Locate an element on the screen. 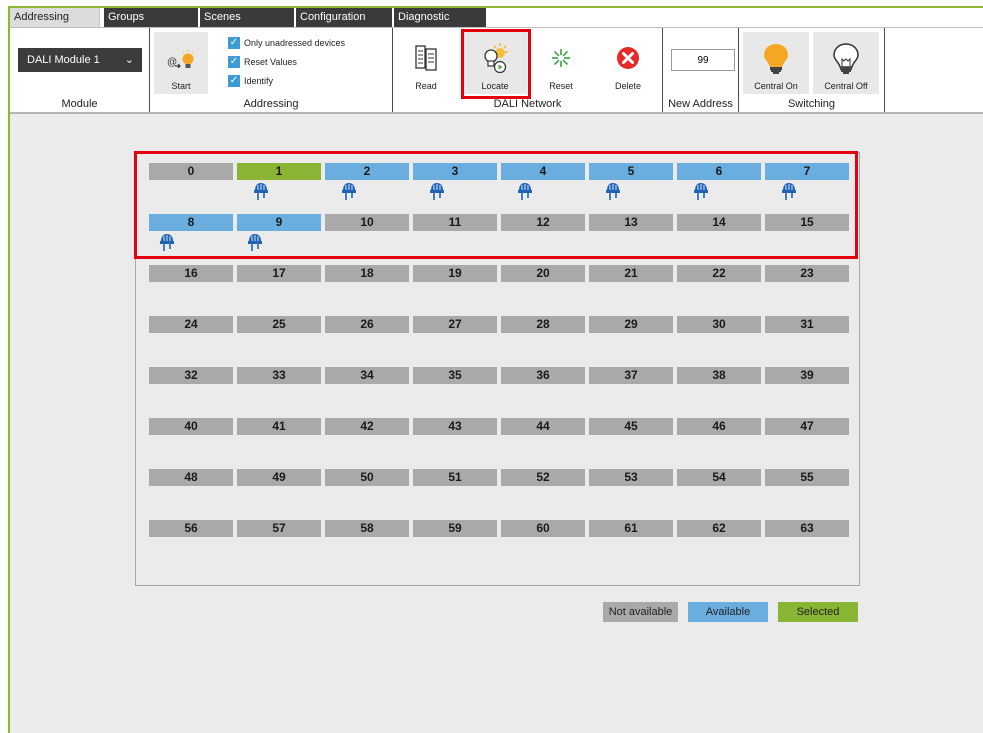  address-cell-55: 55 is located at coordinates (807, 477).